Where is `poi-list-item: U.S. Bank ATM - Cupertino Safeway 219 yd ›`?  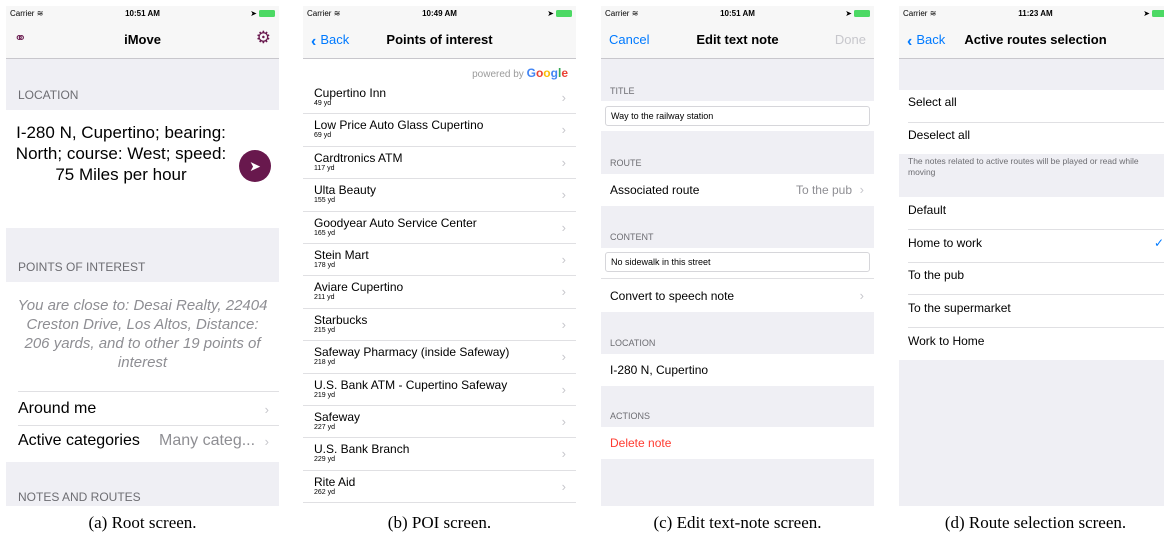
poi-list-item: U.S. Bank ATM - Cupertino Safeway 219 yd › is located at coordinates (439, 390).